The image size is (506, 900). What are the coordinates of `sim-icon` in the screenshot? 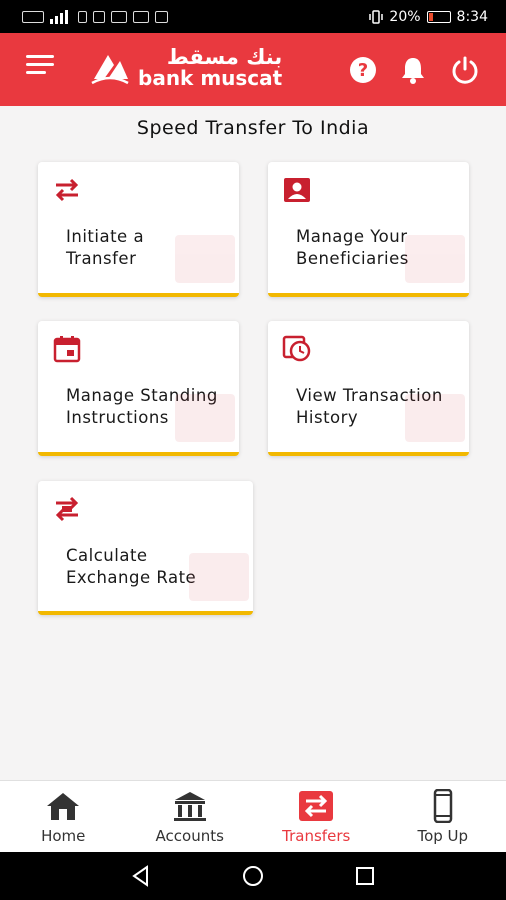 It's located at (82, 16).